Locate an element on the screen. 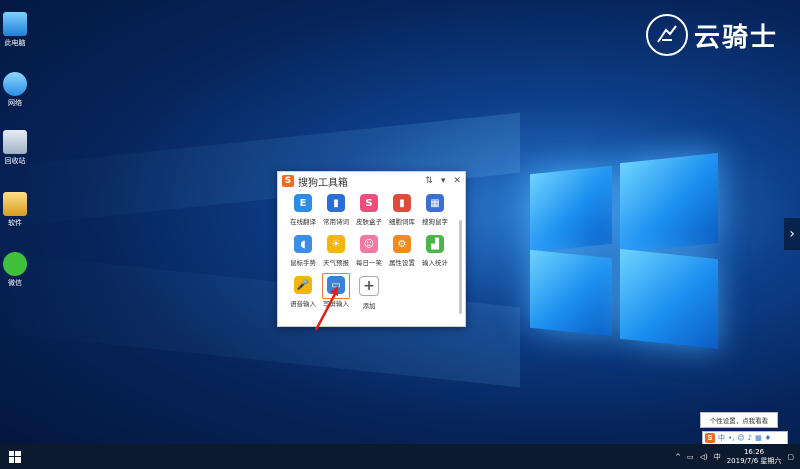 This screenshot has height=469, width=800. emoji-icon: ☺ is located at coordinates (740, 438).